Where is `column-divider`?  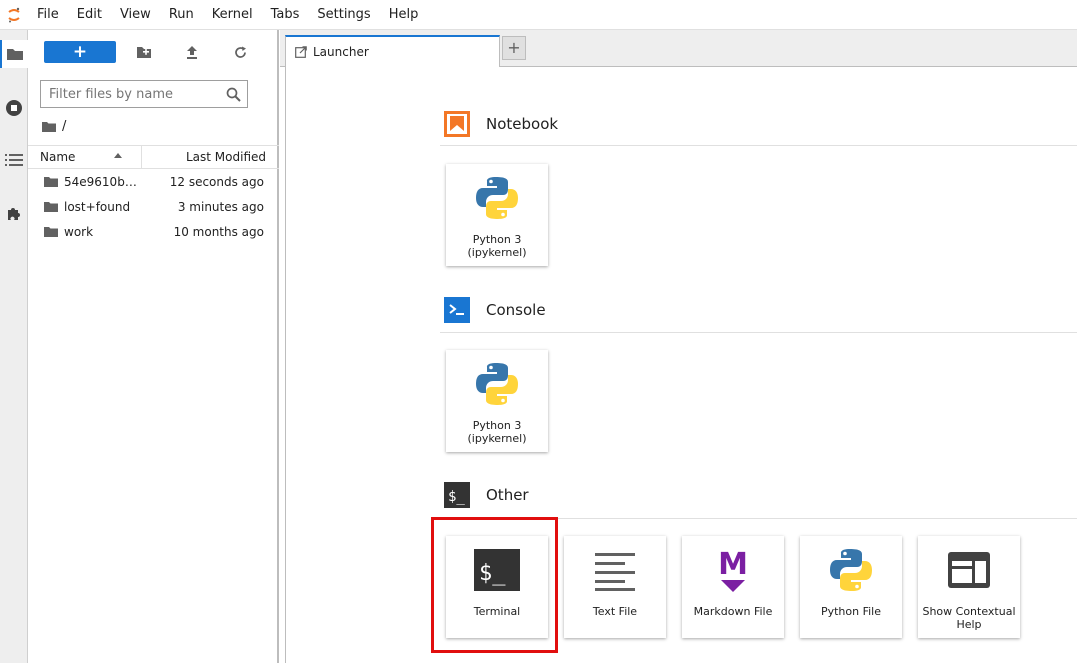
column-divider is located at coordinates (141, 157).